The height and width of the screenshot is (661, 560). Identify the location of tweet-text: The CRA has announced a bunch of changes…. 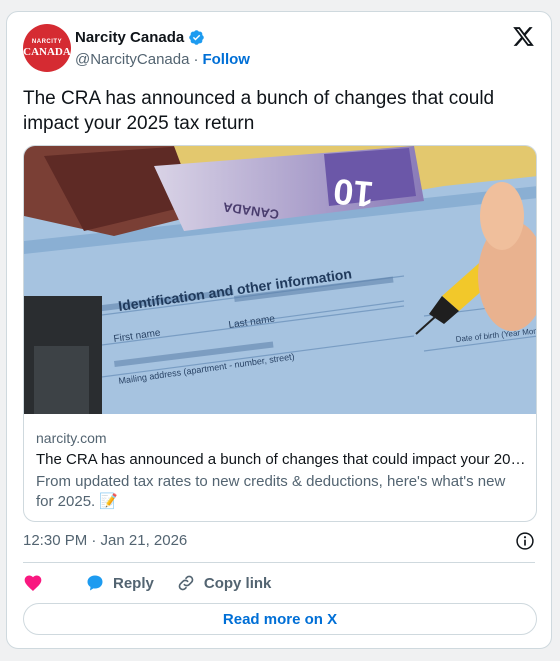
(259, 111).